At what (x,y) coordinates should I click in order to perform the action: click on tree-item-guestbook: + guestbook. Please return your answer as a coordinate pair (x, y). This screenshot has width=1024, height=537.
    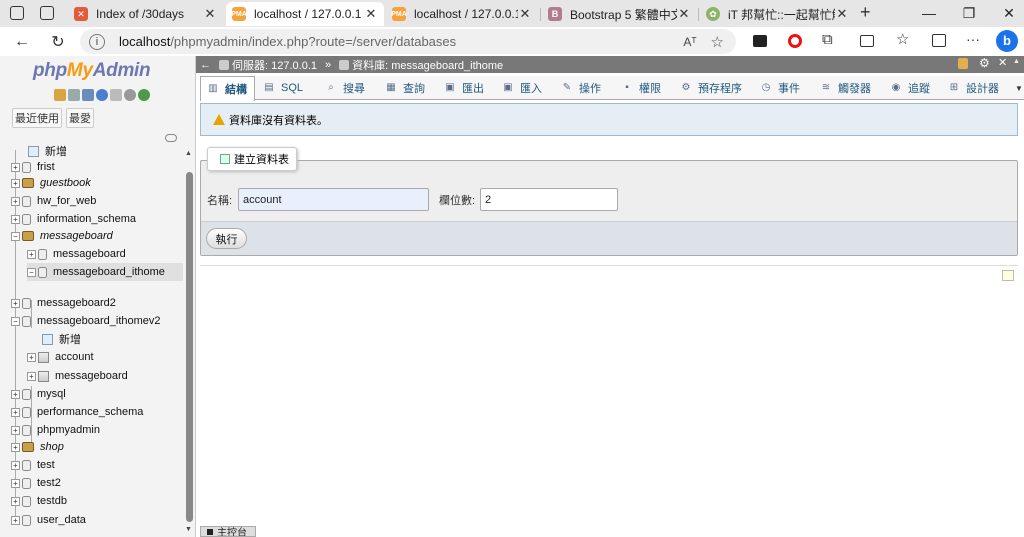
    Looking at the image, I should click on (51, 183).